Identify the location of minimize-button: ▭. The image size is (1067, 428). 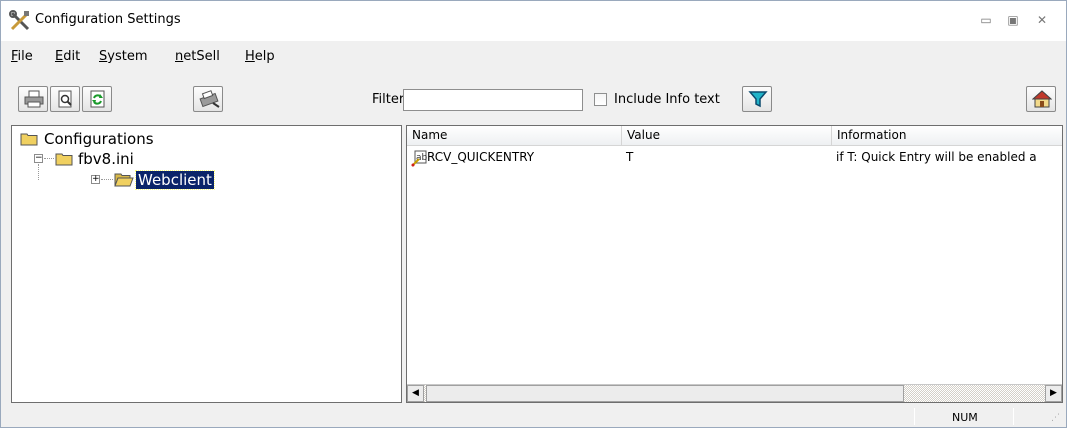
(986, 20).